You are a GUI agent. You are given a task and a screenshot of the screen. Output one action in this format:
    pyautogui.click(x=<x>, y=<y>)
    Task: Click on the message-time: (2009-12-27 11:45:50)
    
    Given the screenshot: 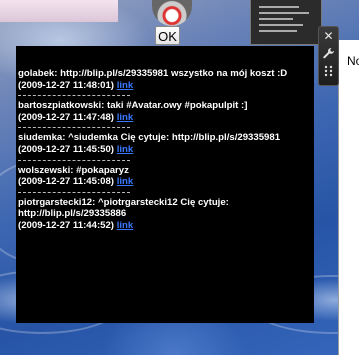 What is the action you would take?
    pyautogui.click(x=66, y=149)
    